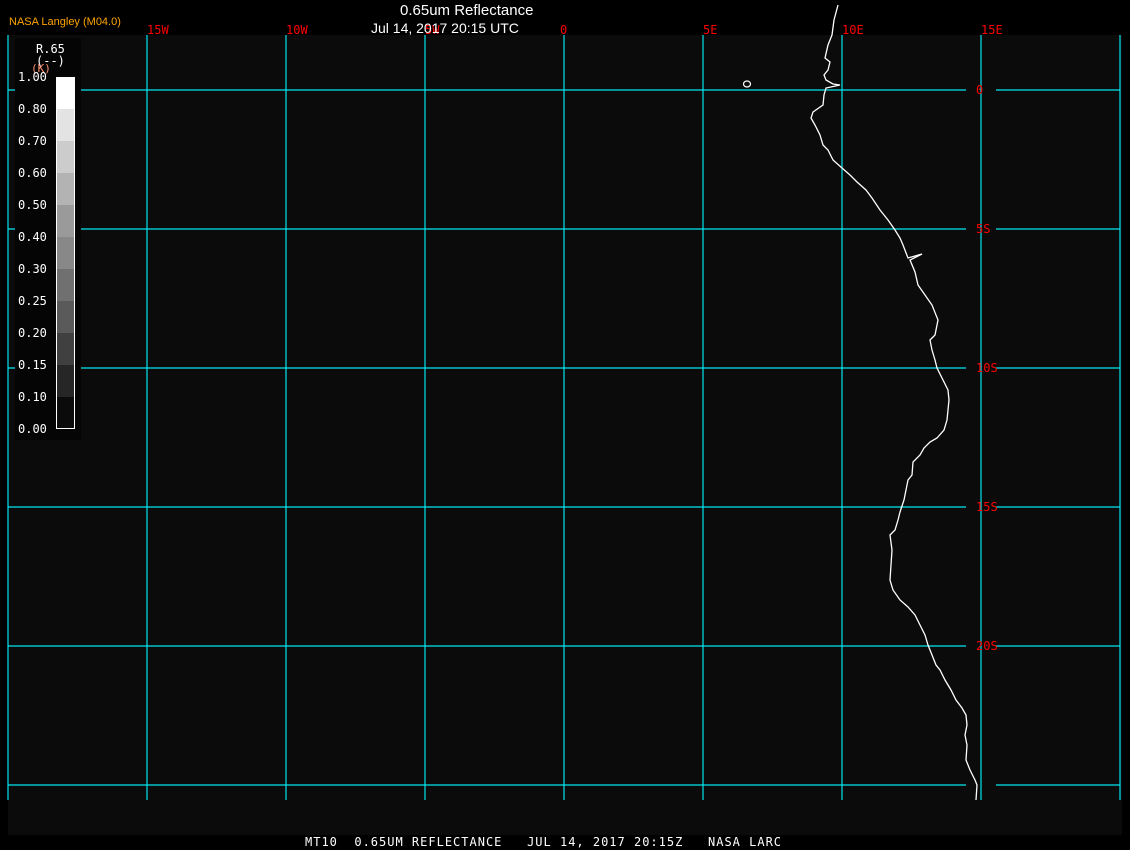 This screenshot has height=850, width=1130. Describe the element at coordinates (32, 429) in the screenshot. I see `legend-tick-label: 0.00` at that location.